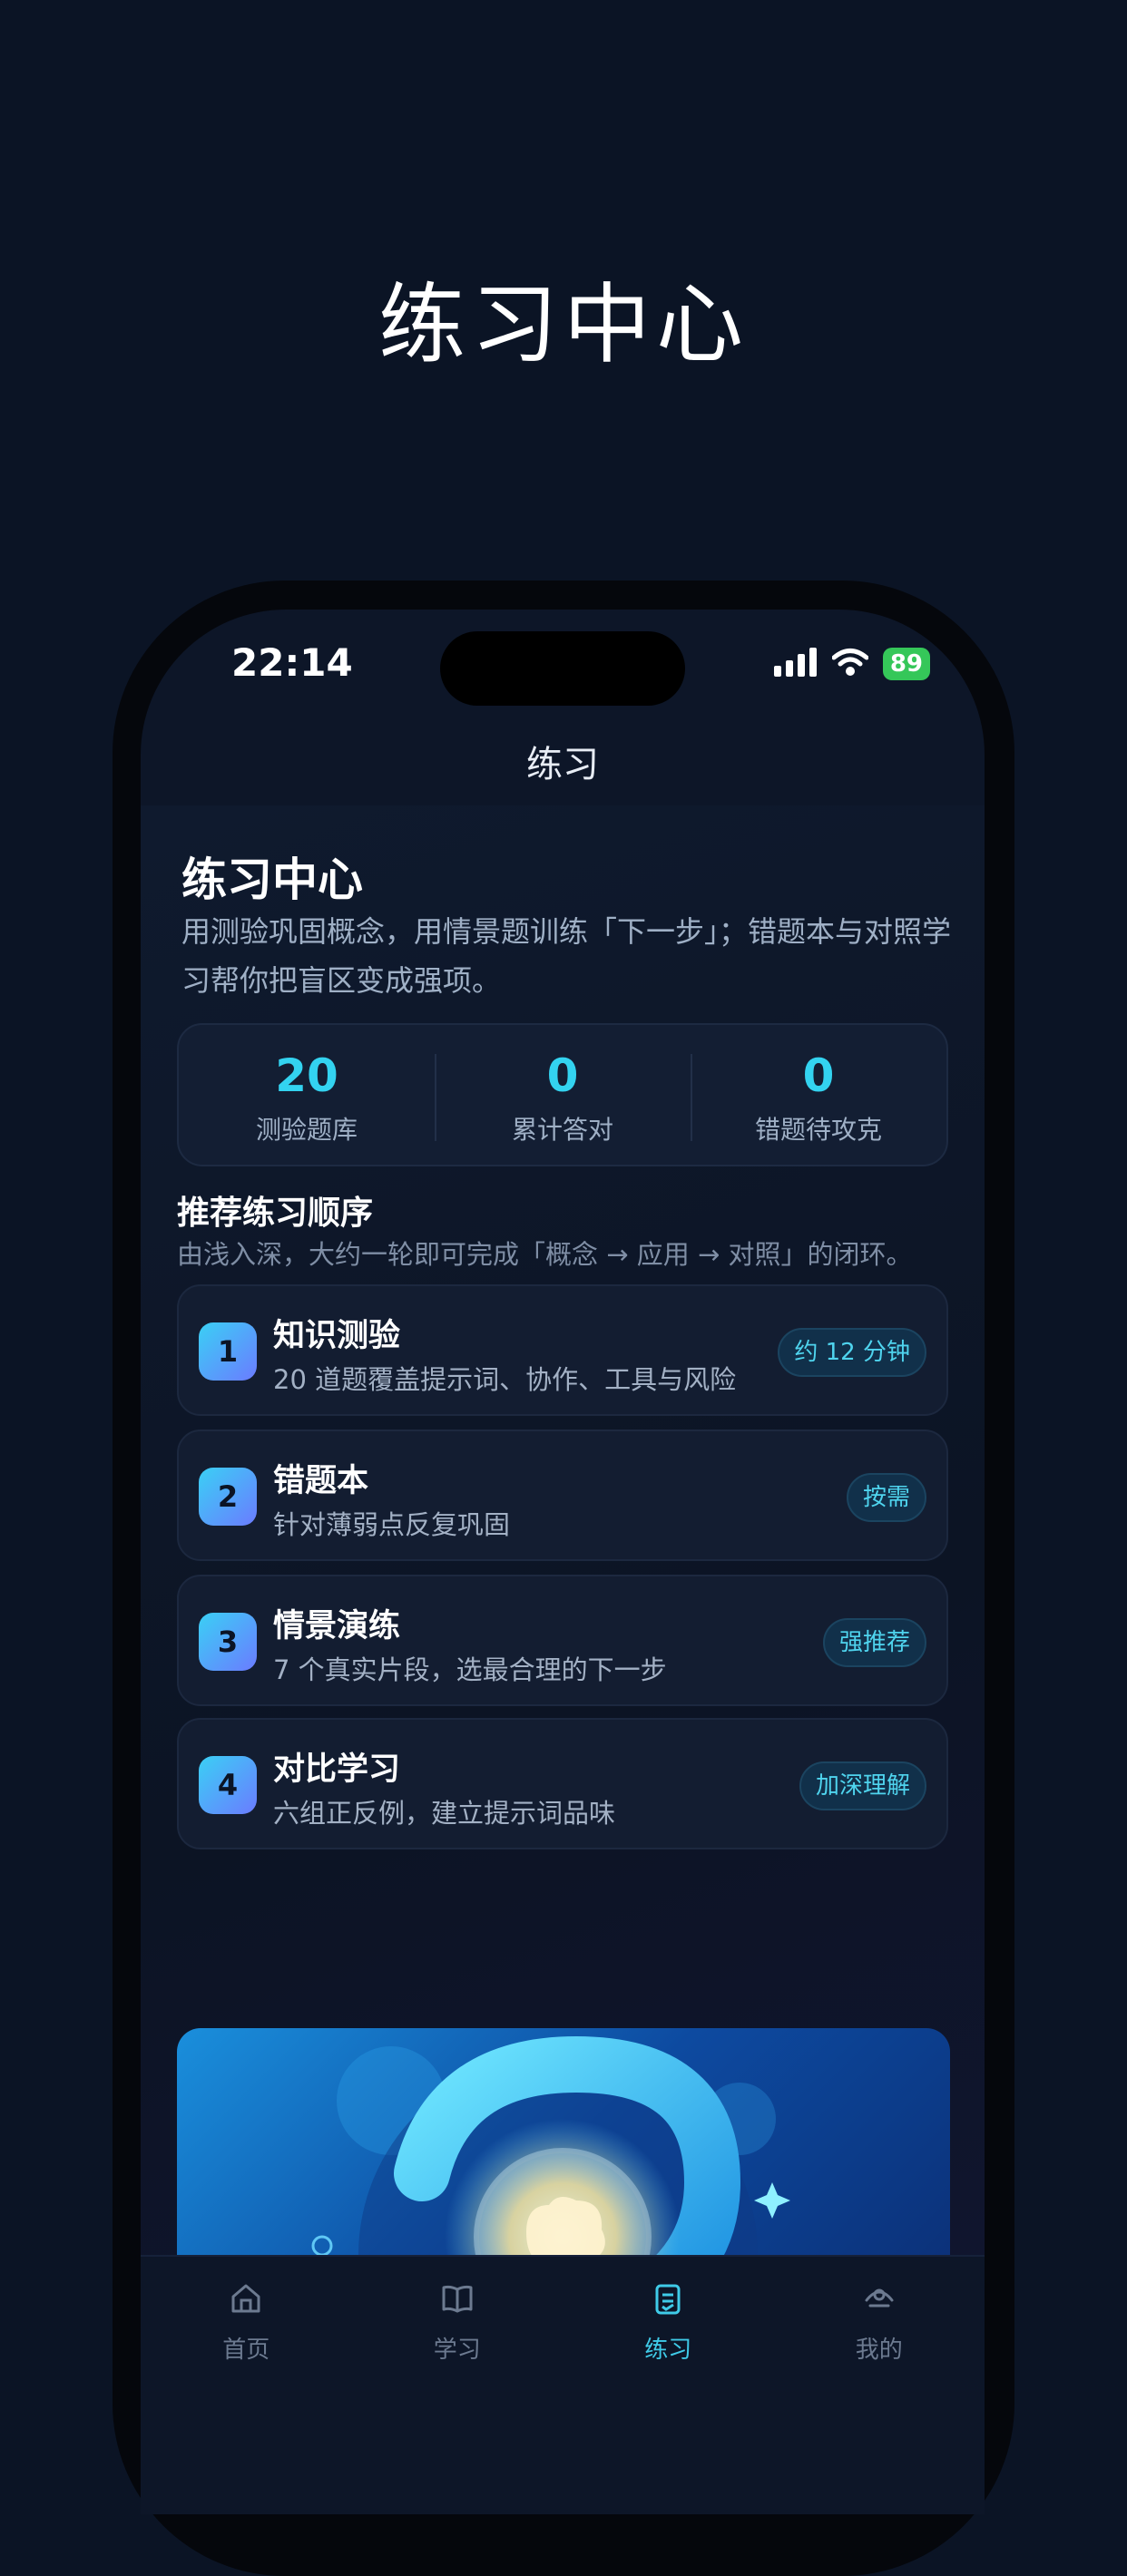 This screenshot has height=2576, width=1127. Describe the element at coordinates (457, 2350) in the screenshot. I see `tab-label: 学习` at that location.